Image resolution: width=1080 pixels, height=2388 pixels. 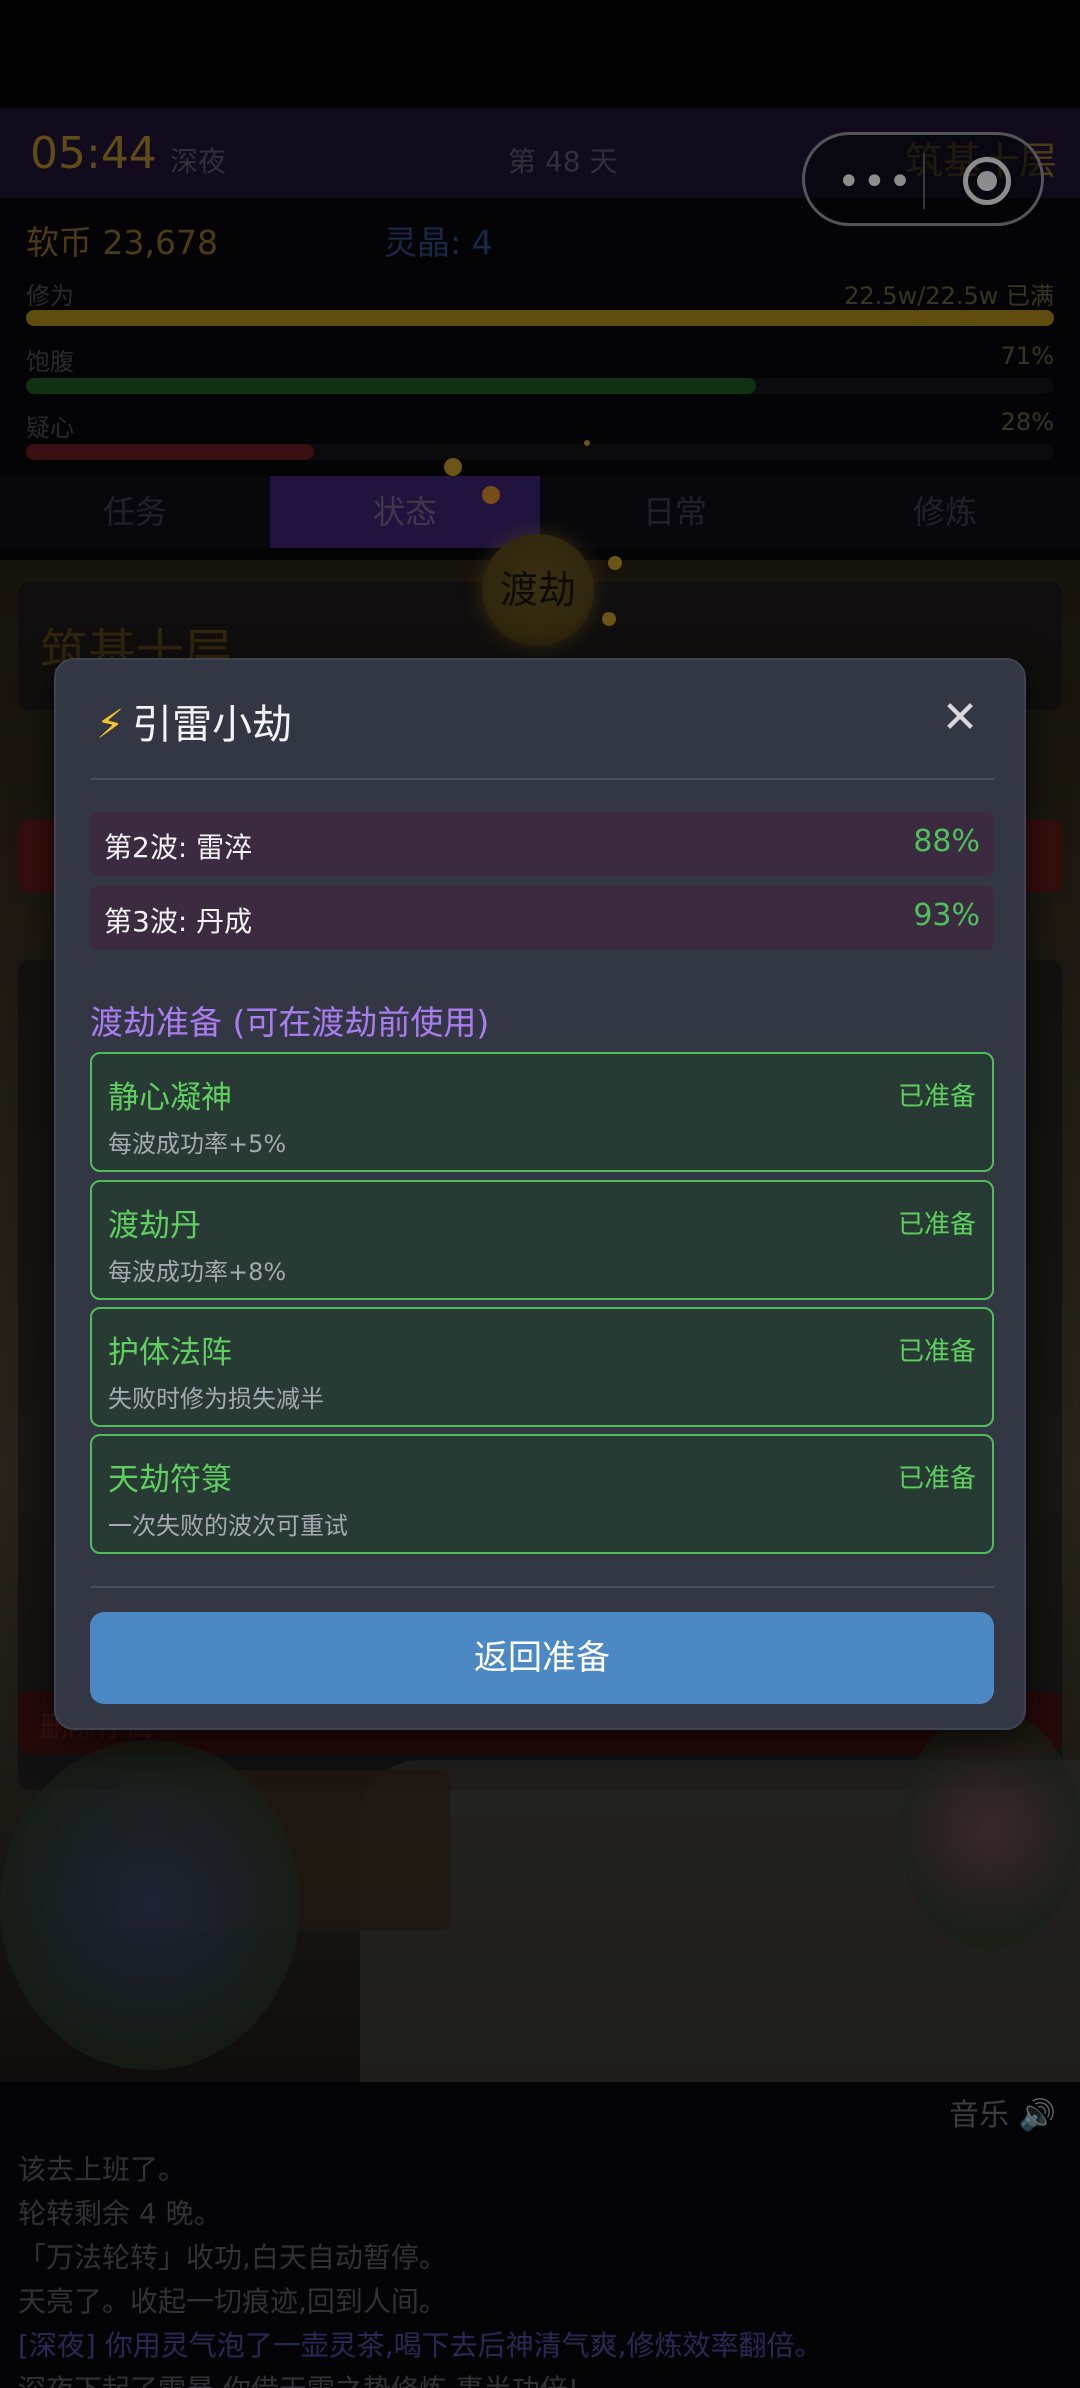 What do you see at coordinates (542, 1112) in the screenshot?
I see `prep-item-calm-mind: 静心凝神 已准备 每波成功率+5%` at bounding box center [542, 1112].